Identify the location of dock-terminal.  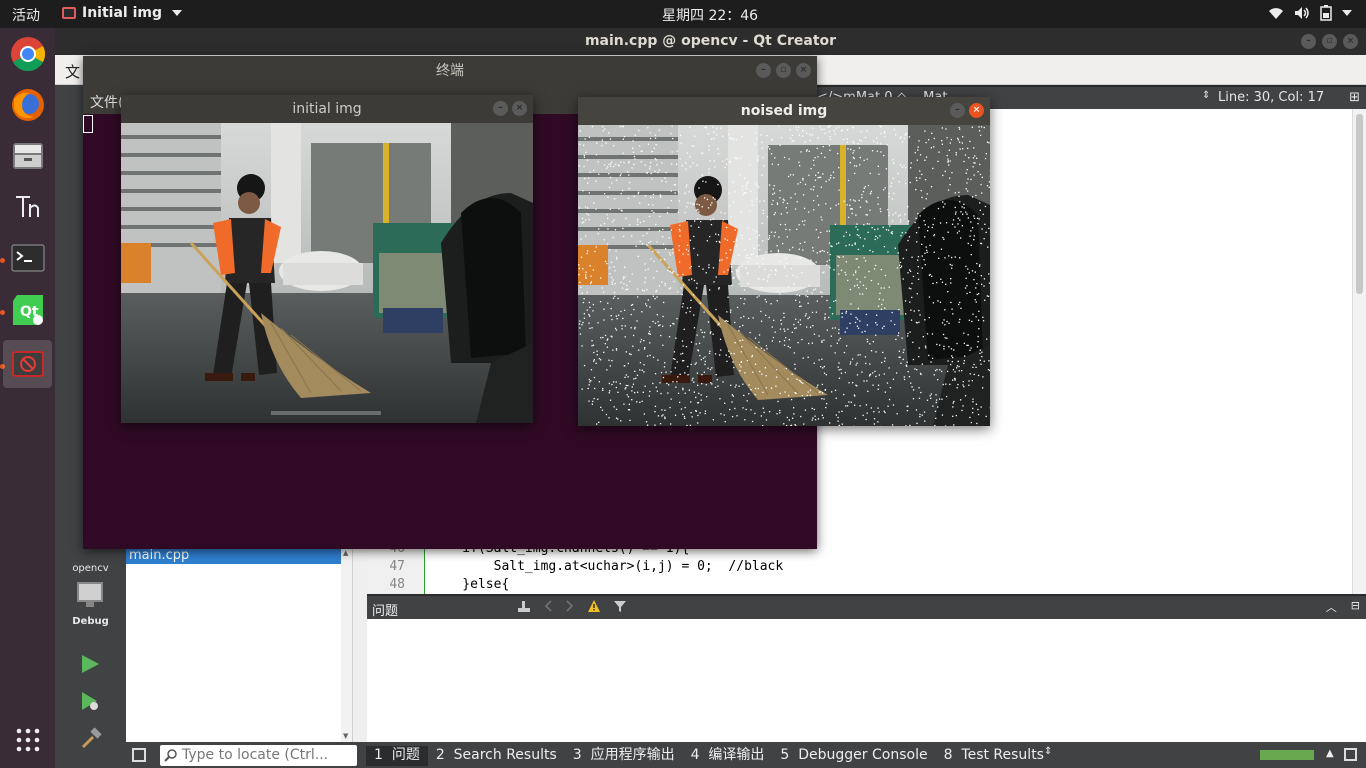
(27, 258).